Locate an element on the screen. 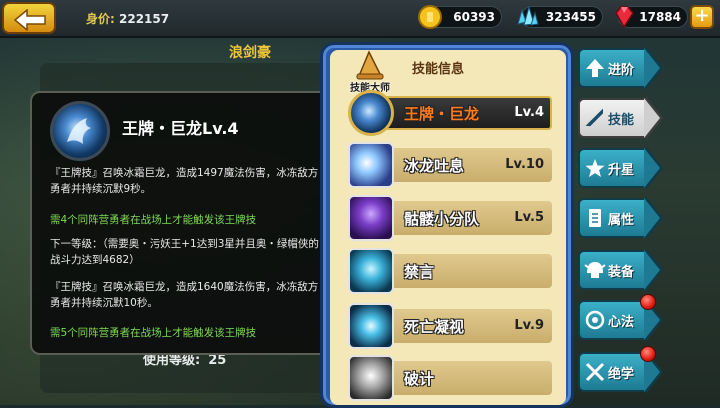 The width and height of the screenshot is (720, 408). upgrade-arrow-icon is located at coordinates (595, 68).